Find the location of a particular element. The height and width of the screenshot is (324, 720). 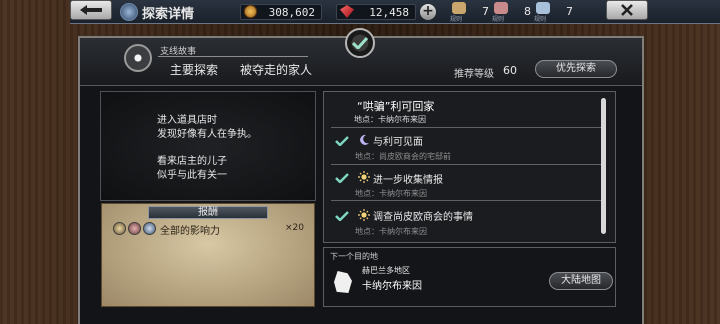

add-gems-button: + is located at coordinates (428, 12).